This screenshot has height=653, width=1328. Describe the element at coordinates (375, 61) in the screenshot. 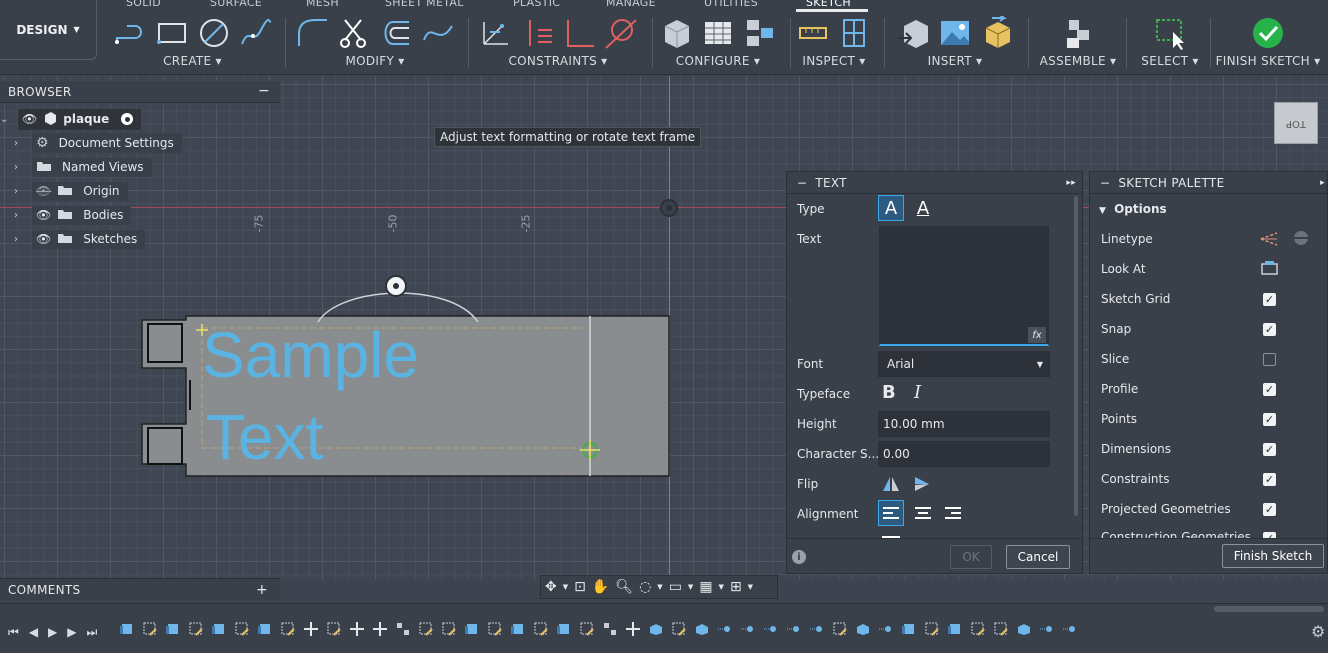

I see `modify-menu: MODIFY ▾` at that location.